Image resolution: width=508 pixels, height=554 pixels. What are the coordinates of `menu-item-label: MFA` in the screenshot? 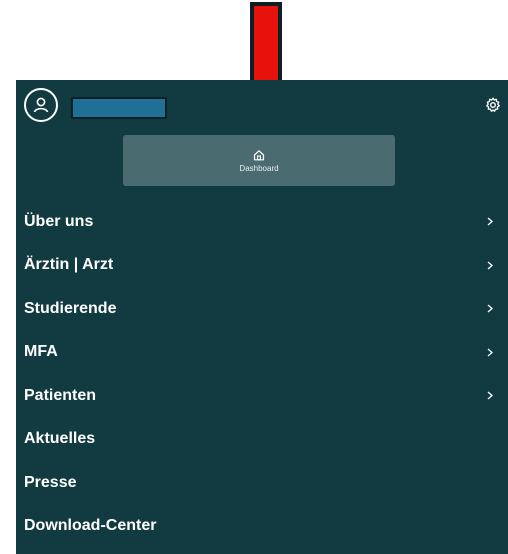 It's located at (41, 352).